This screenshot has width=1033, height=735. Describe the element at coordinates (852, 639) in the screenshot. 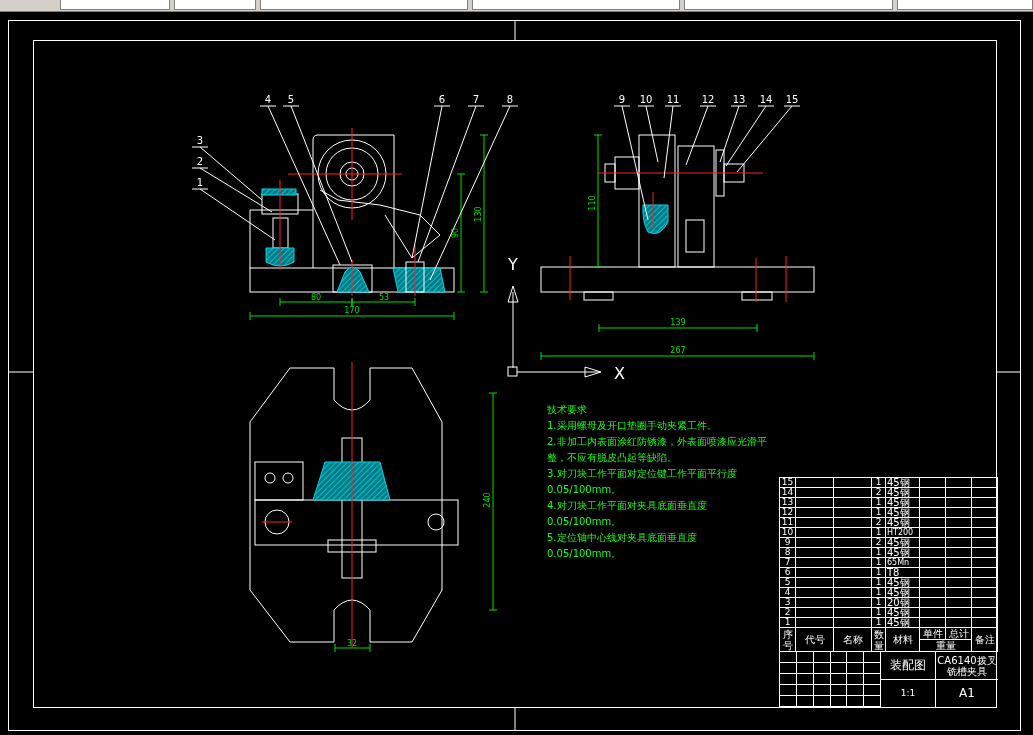

I see `column-header: 名称` at that location.